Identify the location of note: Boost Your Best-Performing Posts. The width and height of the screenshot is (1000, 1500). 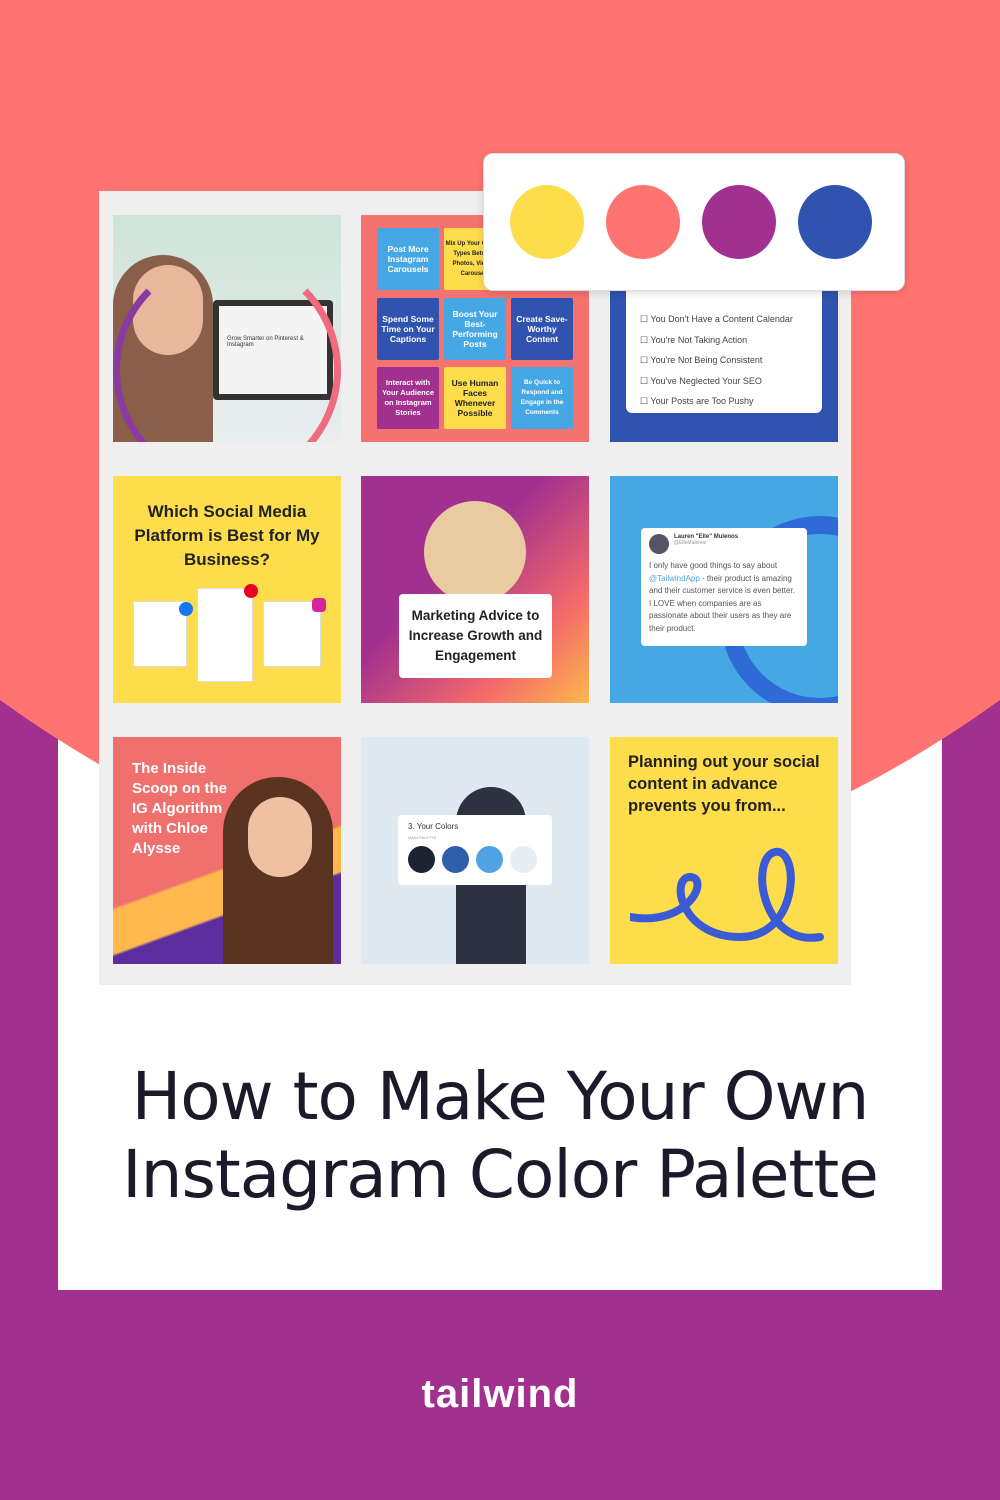
(475, 329).